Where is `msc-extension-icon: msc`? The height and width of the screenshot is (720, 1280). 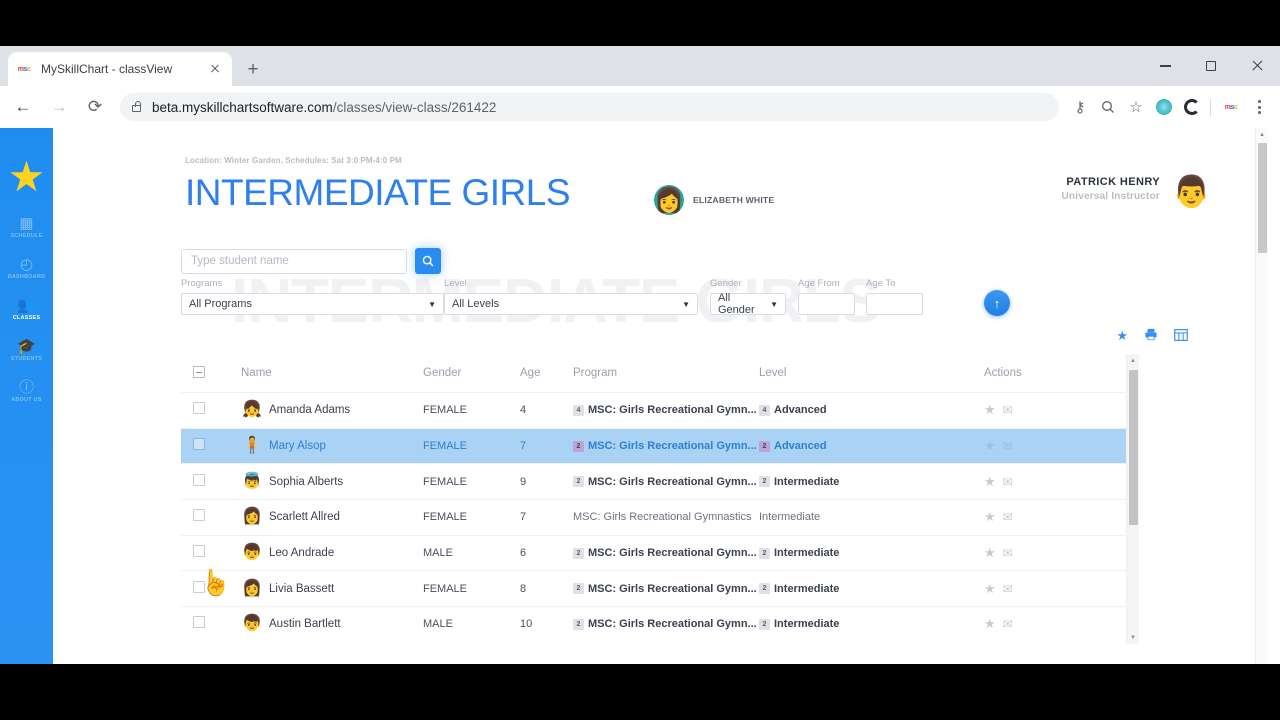 msc-extension-icon: msc is located at coordinates (1231, 107).